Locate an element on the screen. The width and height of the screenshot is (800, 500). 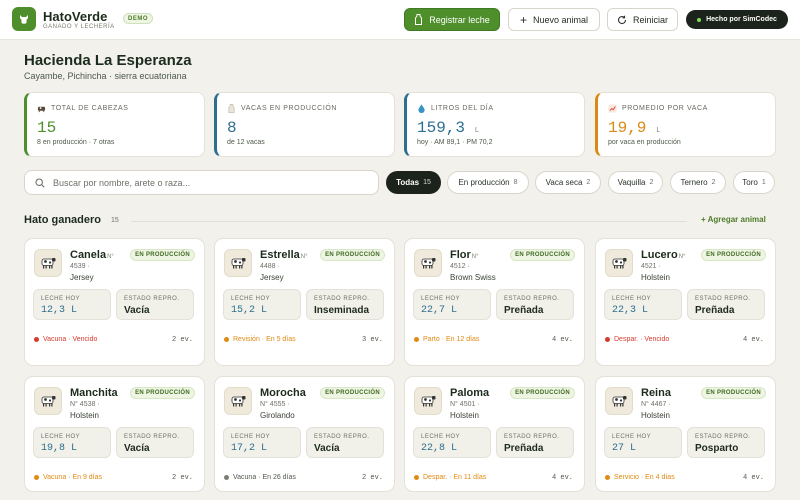
milk-today-value: 15,2 L is located at coordinates (249, 310).